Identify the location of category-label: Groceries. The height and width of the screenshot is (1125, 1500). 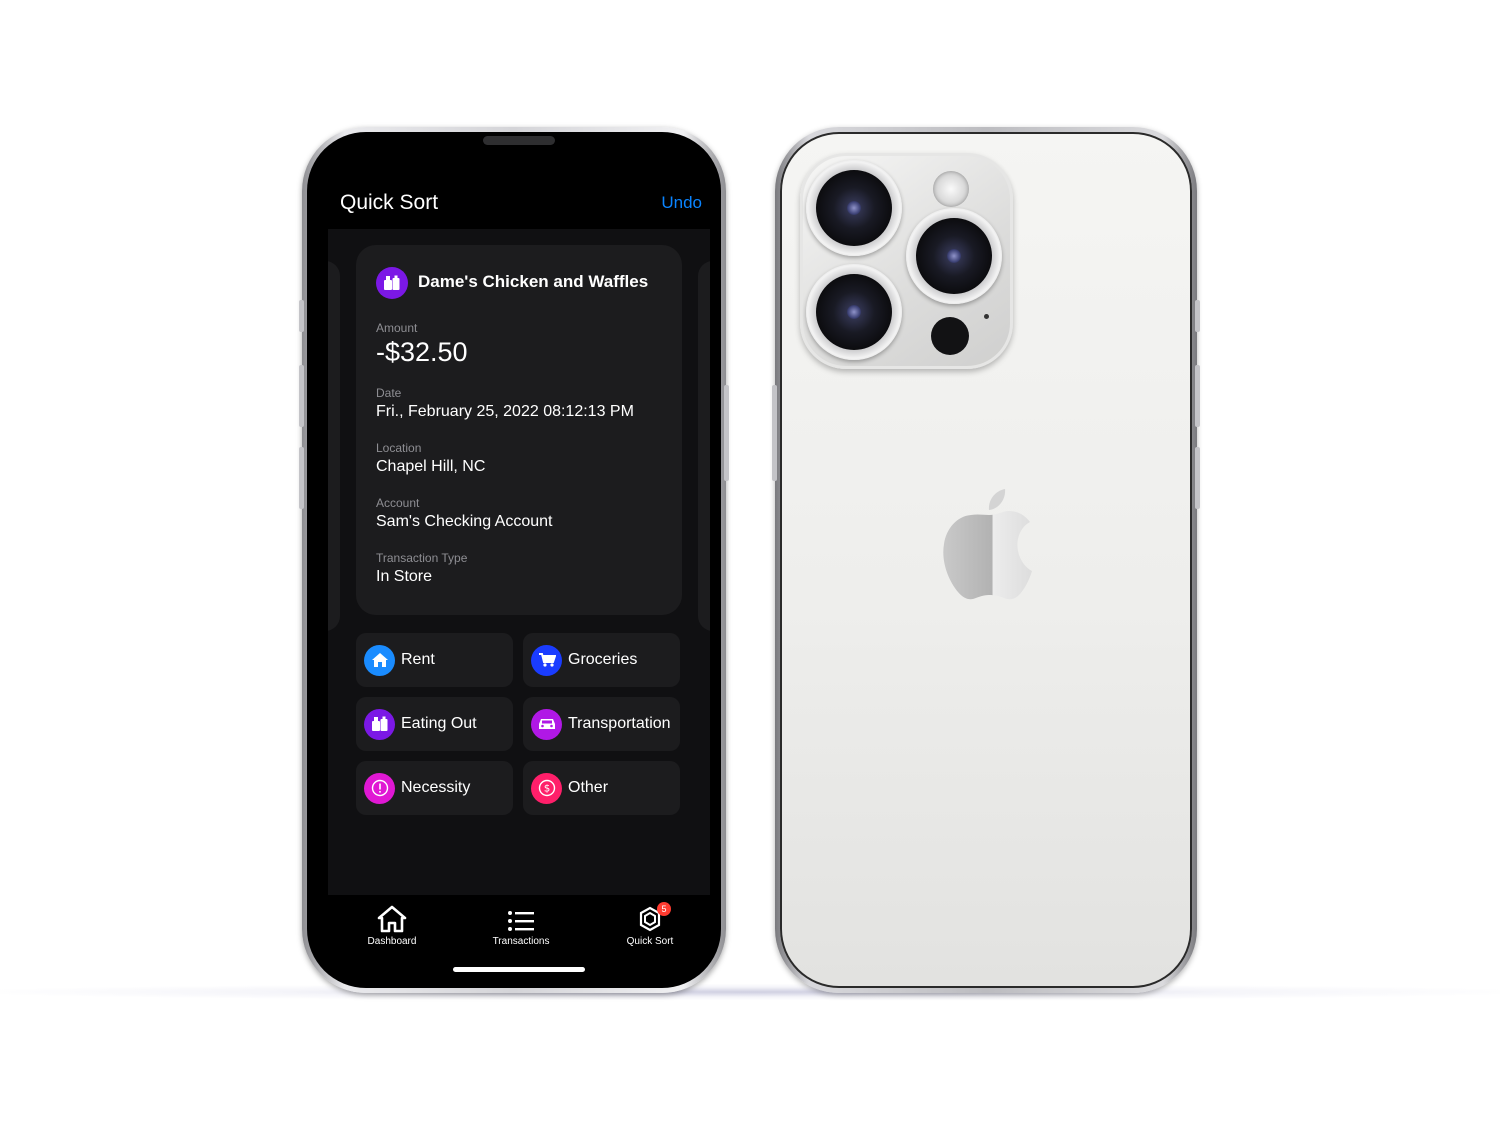
(603, 659).